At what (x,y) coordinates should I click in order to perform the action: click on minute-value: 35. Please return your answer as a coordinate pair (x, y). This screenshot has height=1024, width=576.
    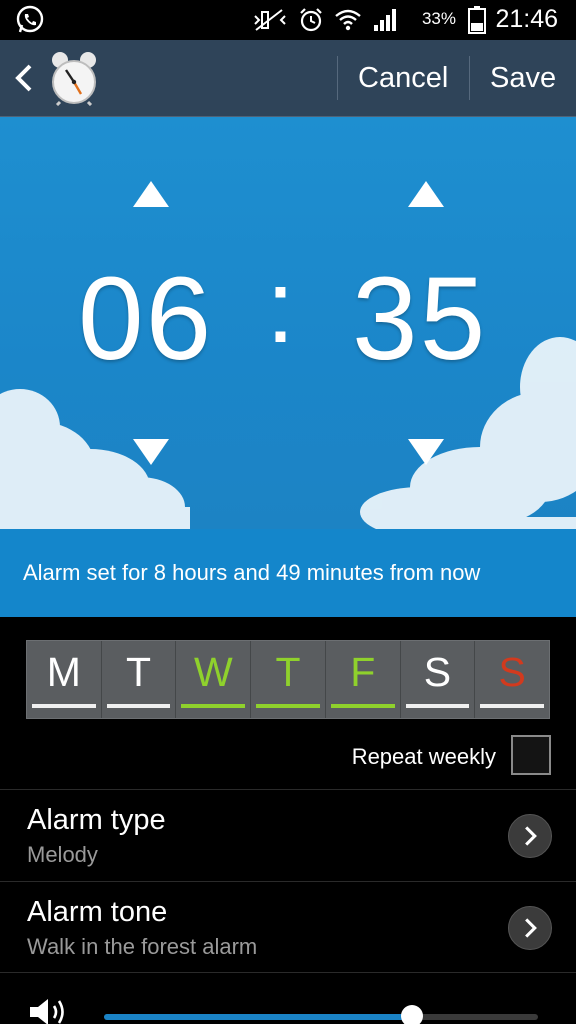
    Looking at the image, I should click on (419, 319).